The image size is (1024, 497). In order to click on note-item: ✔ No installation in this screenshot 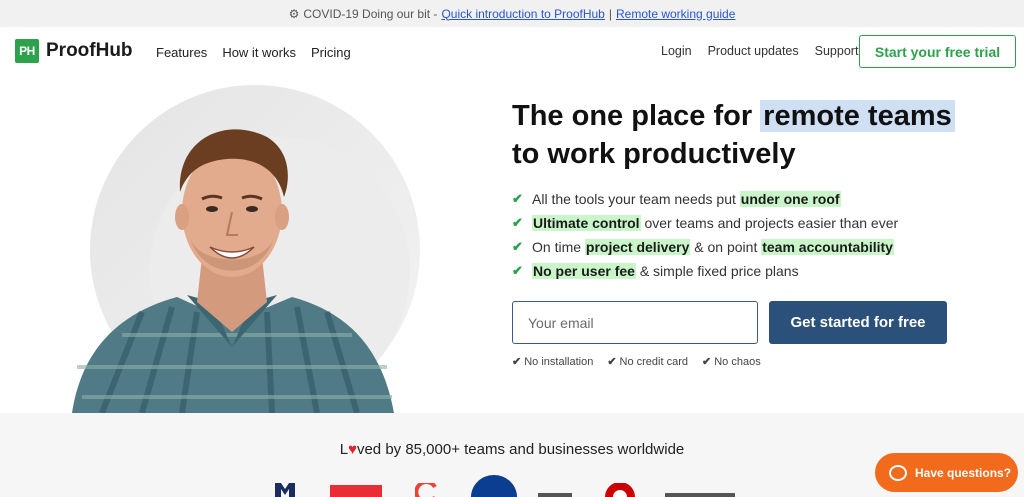, I will do `click(552, 361)`.